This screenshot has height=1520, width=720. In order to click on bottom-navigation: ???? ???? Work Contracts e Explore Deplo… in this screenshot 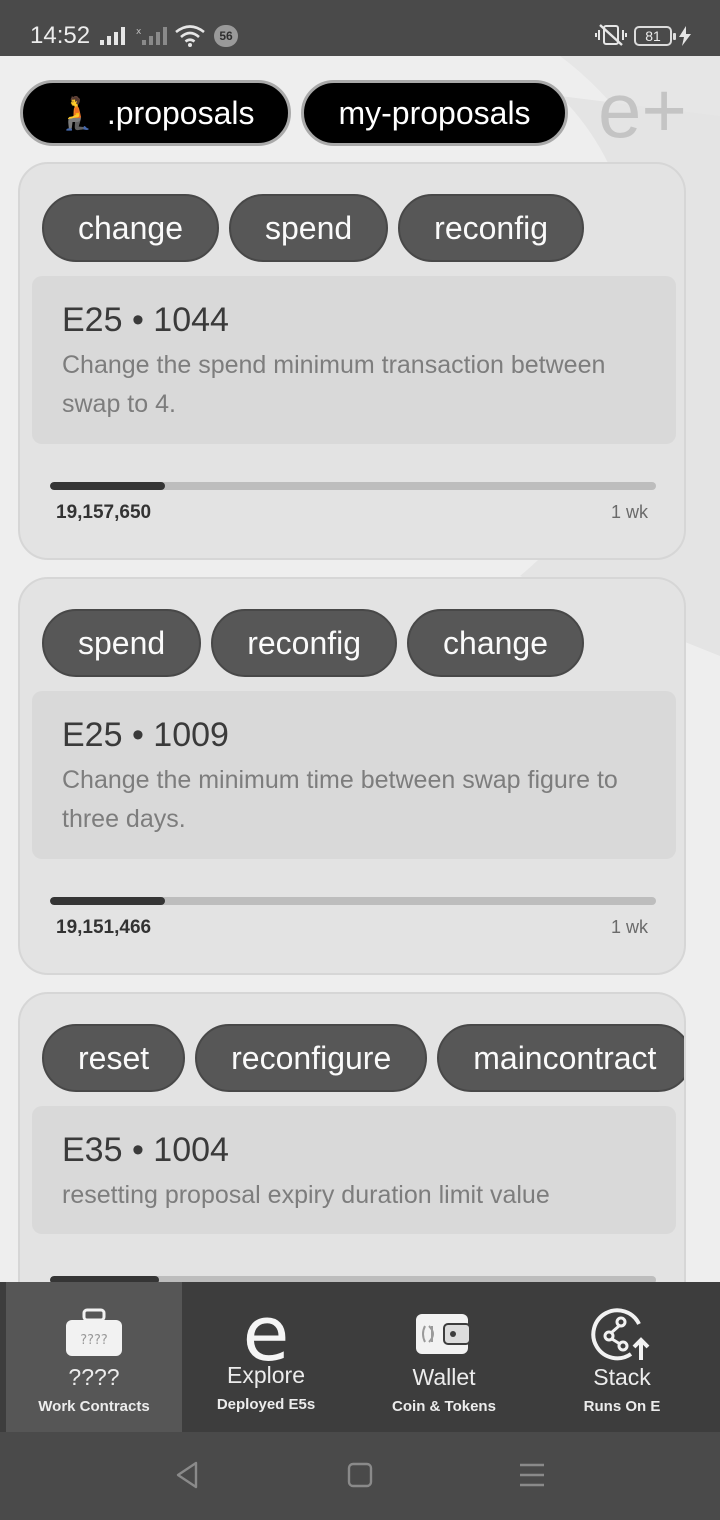, I will do `click(360, 1357)`.